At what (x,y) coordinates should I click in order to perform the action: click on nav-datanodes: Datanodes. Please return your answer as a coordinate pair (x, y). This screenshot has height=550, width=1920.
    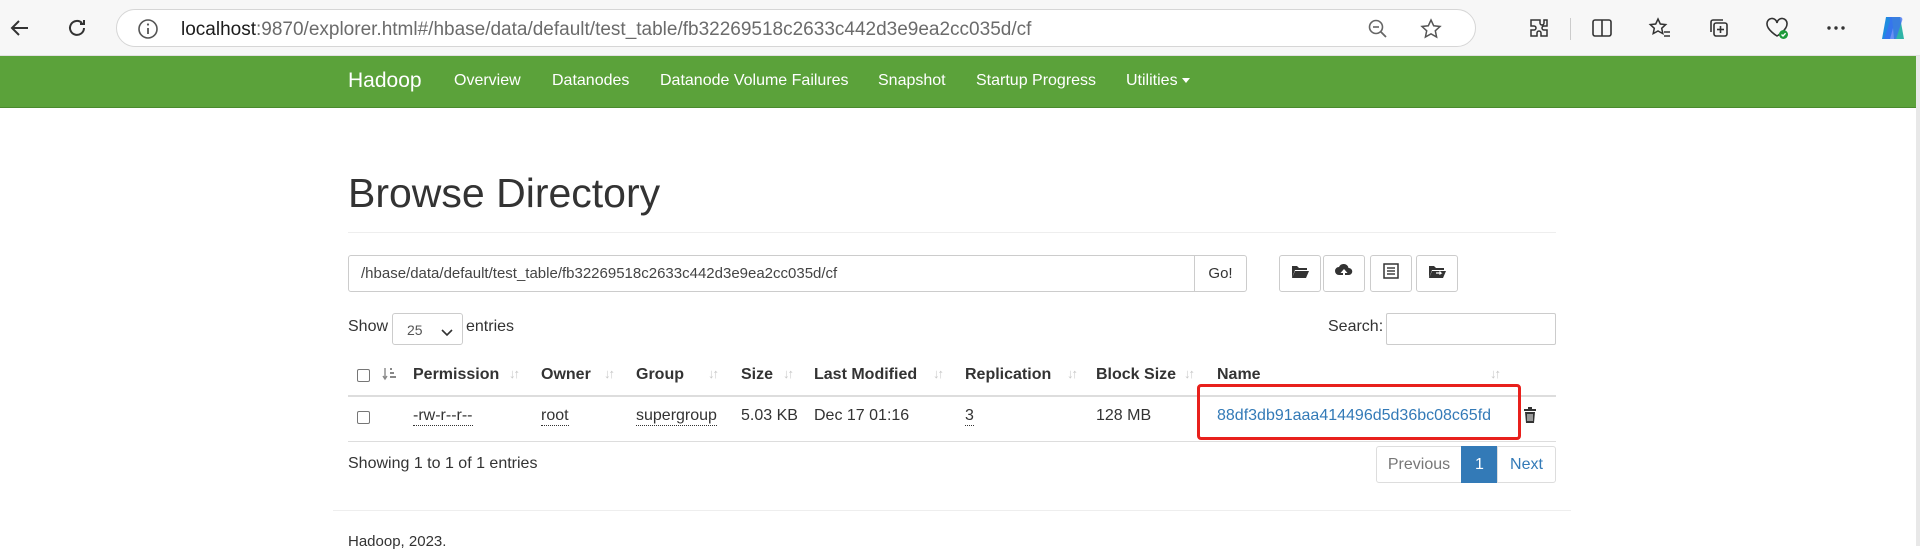
    Looking at the image, I should click on (590, 81).